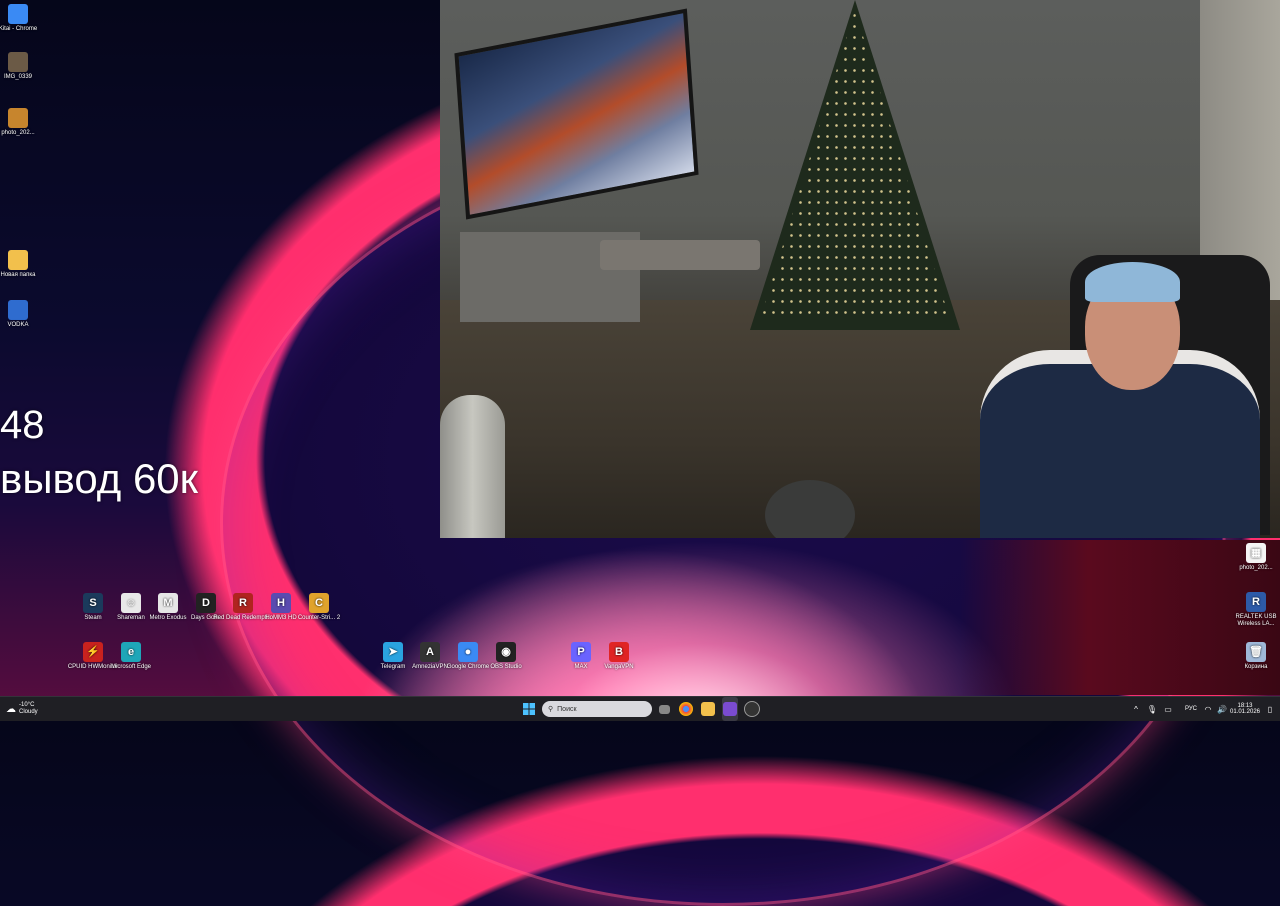 Image resolution: width=1280 pixels, height=906 pixels. What do you see at coordinates (506, 652) in the screenshot?
I see `obs-studio-icon: ◉` at bounding box center [506, 652].